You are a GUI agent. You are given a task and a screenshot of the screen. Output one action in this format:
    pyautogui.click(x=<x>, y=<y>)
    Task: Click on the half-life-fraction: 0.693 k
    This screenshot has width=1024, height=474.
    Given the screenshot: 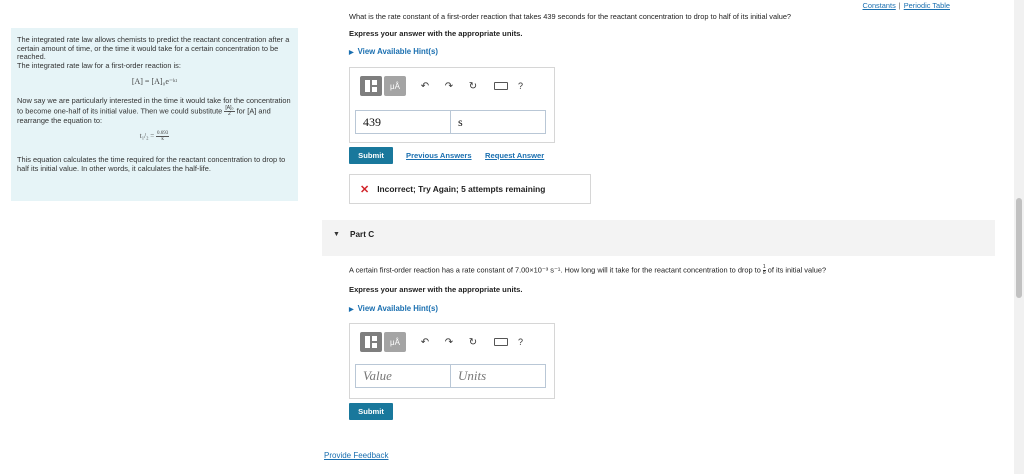 What is the action you would take?
    pyautogui.click(x=162, y=137)
    